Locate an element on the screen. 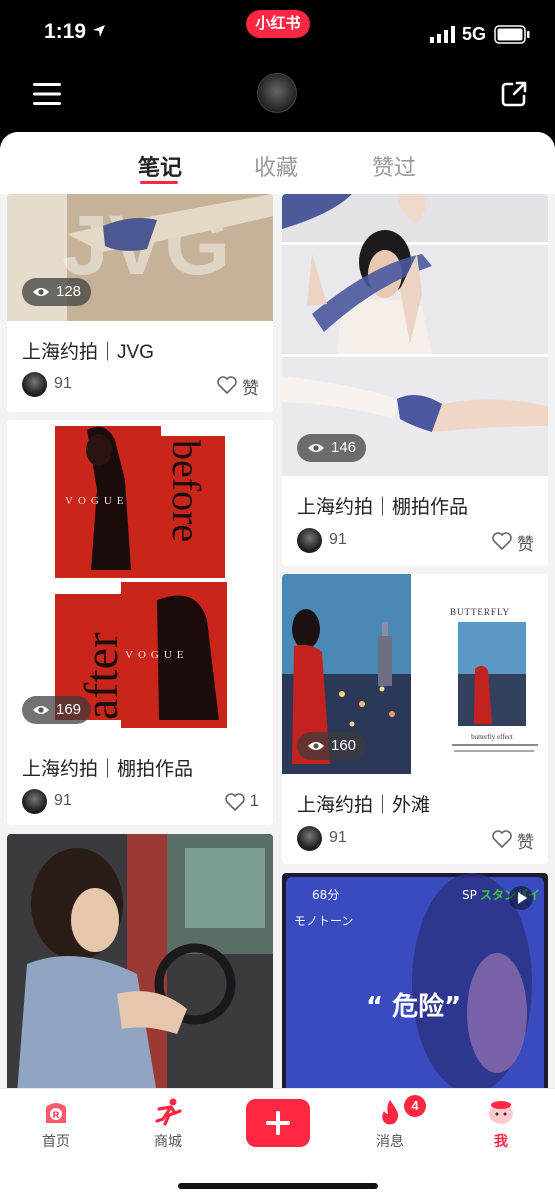 The height and width of the screenshot is (1200, 555). cover-text: butterfly effect is located at coordinates (492, 737).